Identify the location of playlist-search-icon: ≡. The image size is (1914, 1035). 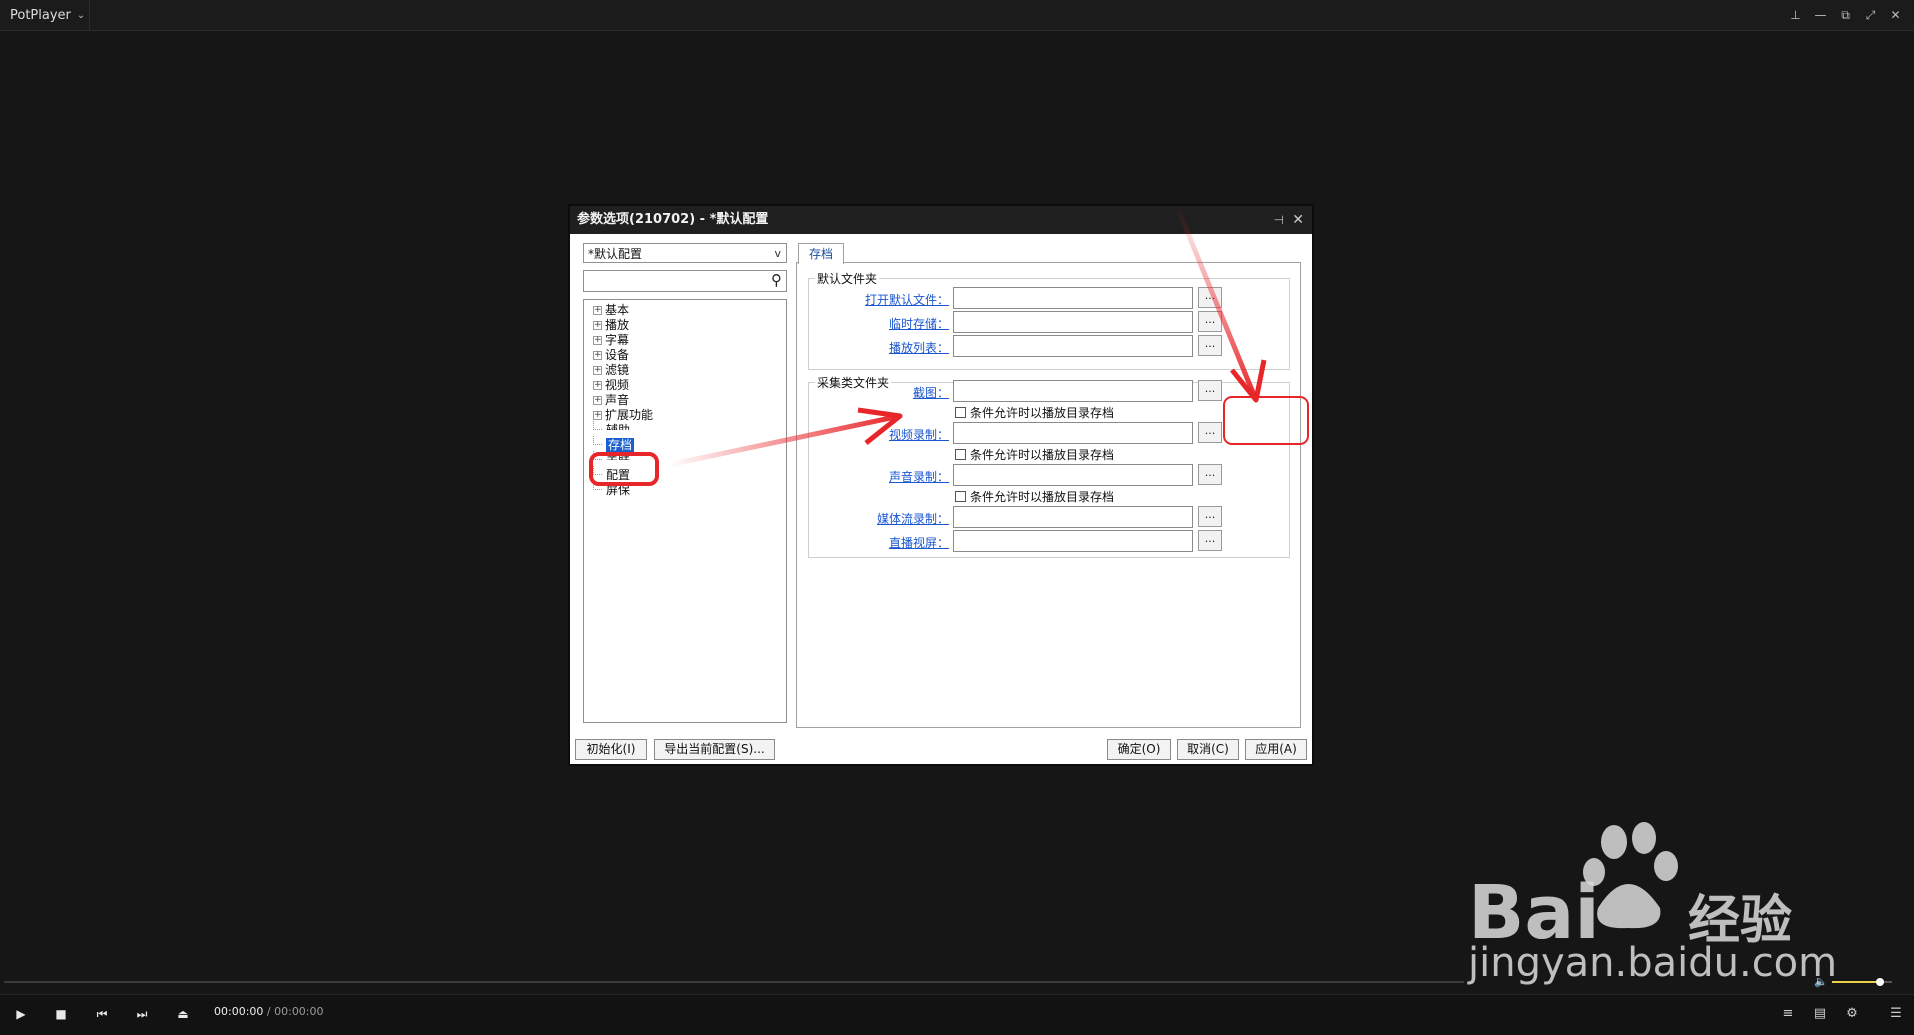
(1788, 1014).